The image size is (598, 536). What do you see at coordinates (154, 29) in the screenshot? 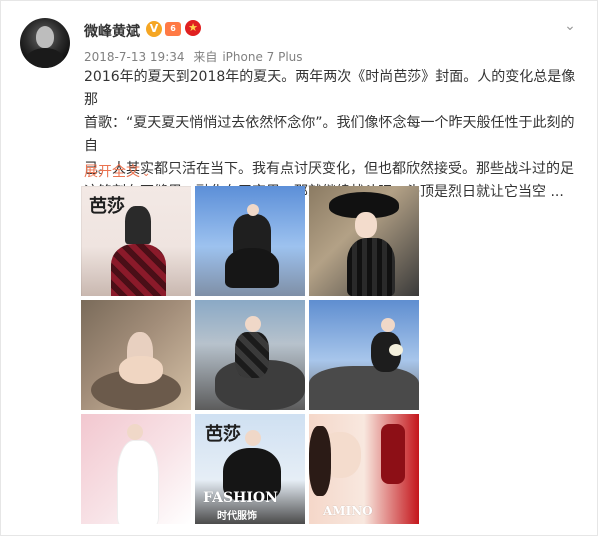
I see `verified-badge-icon: V` at bounding box center [154, 29].